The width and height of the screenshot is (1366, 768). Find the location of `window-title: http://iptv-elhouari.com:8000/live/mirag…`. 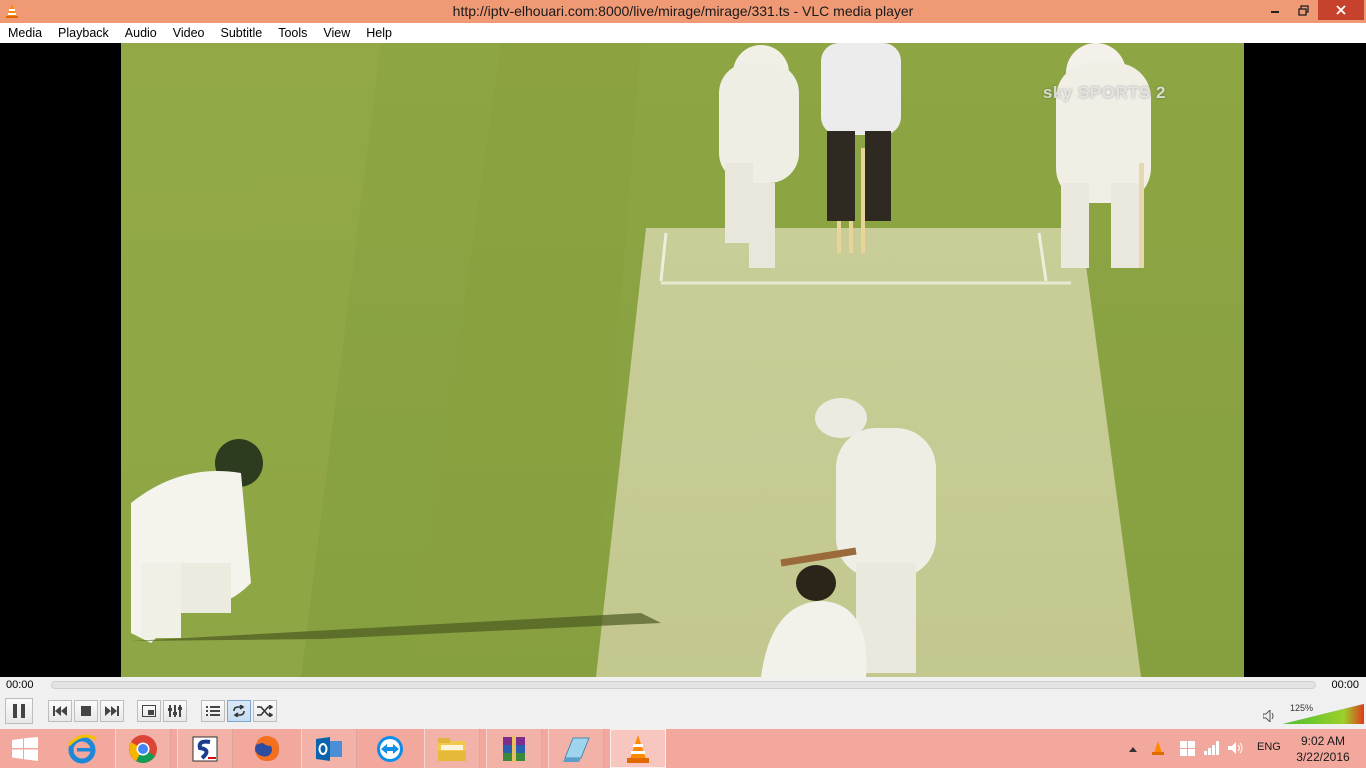

window-title: http://iptv-elhouari.com:8000/live/mirag… is located at coordinates (683, 11).